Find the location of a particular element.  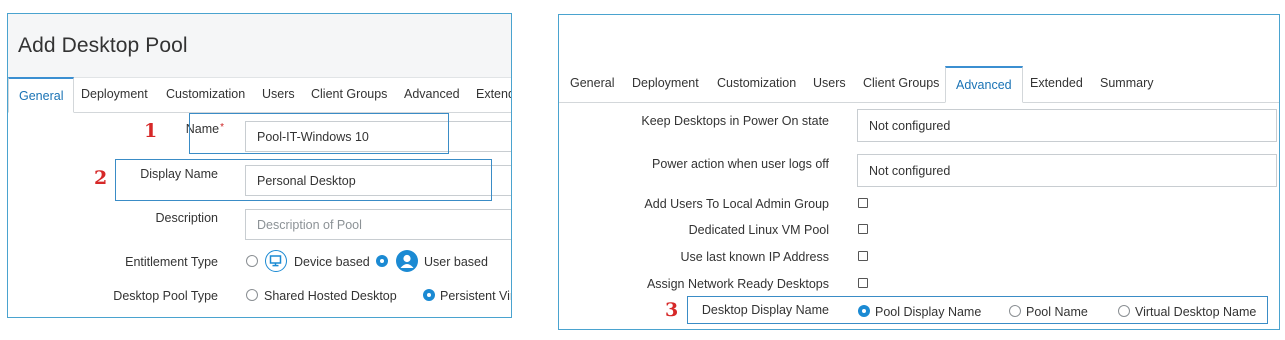

title-band: Add Desktop Pool is located at coordinates (259, 46).